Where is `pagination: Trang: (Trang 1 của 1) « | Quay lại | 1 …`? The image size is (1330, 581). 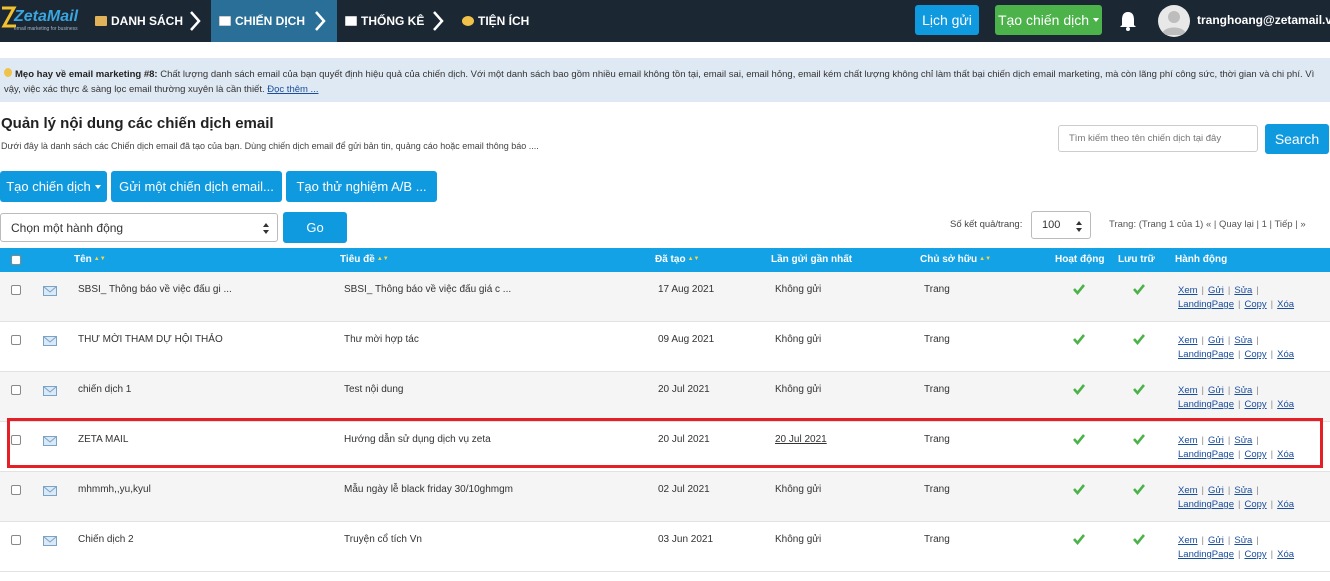
pagination: Trang: (Trang 1 của 1) « | Quay lại | 1 … is located at coordinates (1207, 224).